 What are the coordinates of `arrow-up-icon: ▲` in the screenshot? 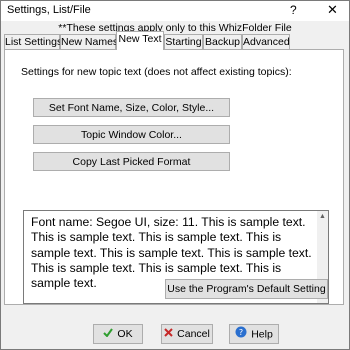 It's located at (322, 216).